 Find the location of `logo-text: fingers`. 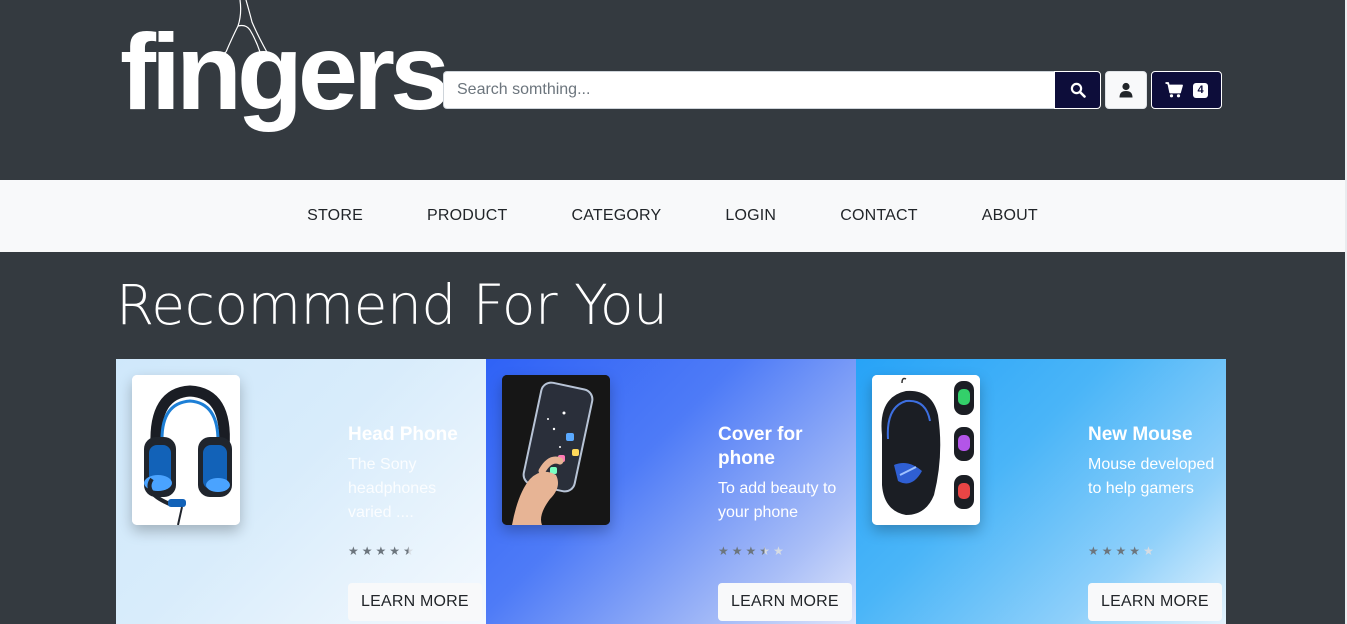

logo-text: fingers is located at coordinates (285, 71).